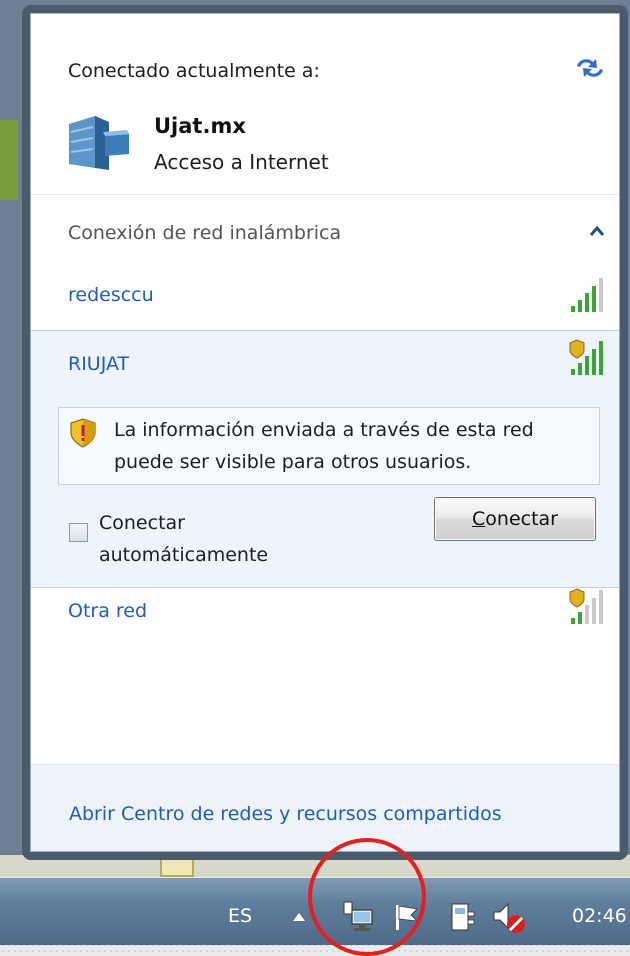 The width and height of the screenshot is (630, 956). What do you see at coordinates (204, 233) in the screenshot?
I see `wireless-section-title: Conexión de red inalámbrica` at bounding box center [204, 233].